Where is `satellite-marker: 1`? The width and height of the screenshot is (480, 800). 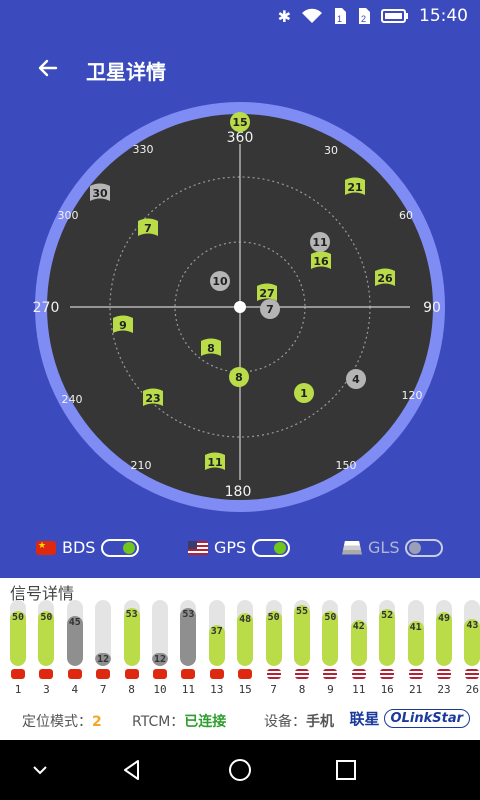 satellite-marker: 1 is located at coordinates (304, 393).